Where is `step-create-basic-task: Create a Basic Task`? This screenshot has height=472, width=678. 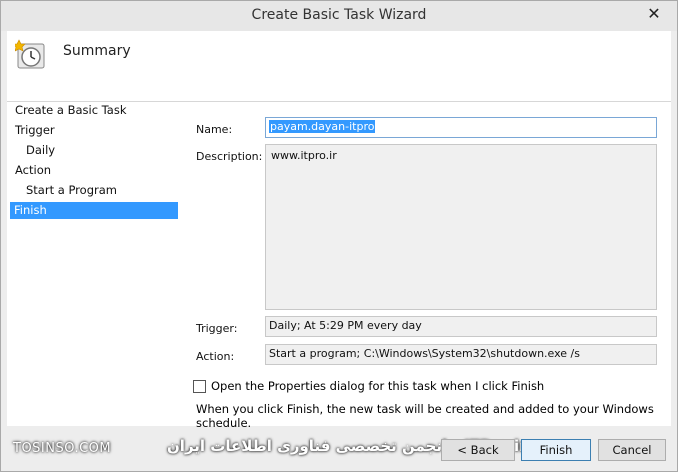 step-create-basic-task: Create a Basic Task is located at coordinates (71, 110).